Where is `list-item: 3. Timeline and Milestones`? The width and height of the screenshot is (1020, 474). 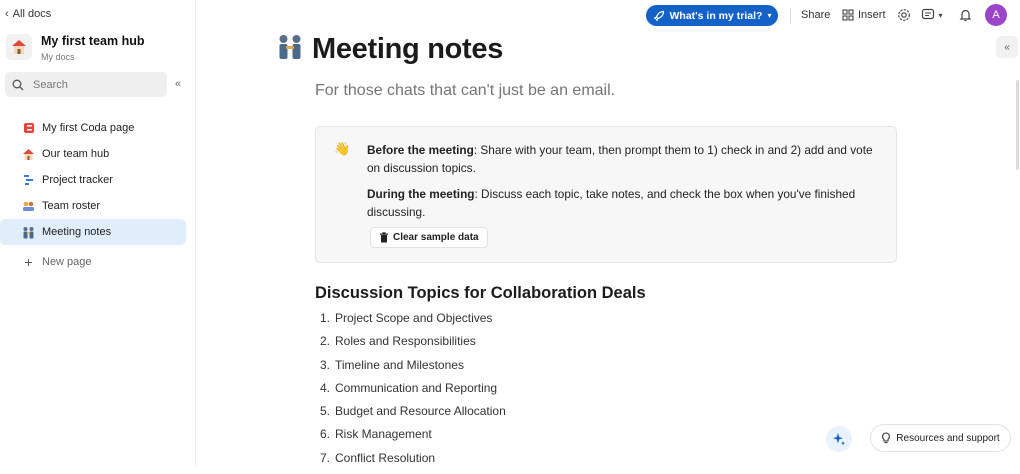 list-item: 3. Timeline and Milestones is located at coordinates (392, 364).